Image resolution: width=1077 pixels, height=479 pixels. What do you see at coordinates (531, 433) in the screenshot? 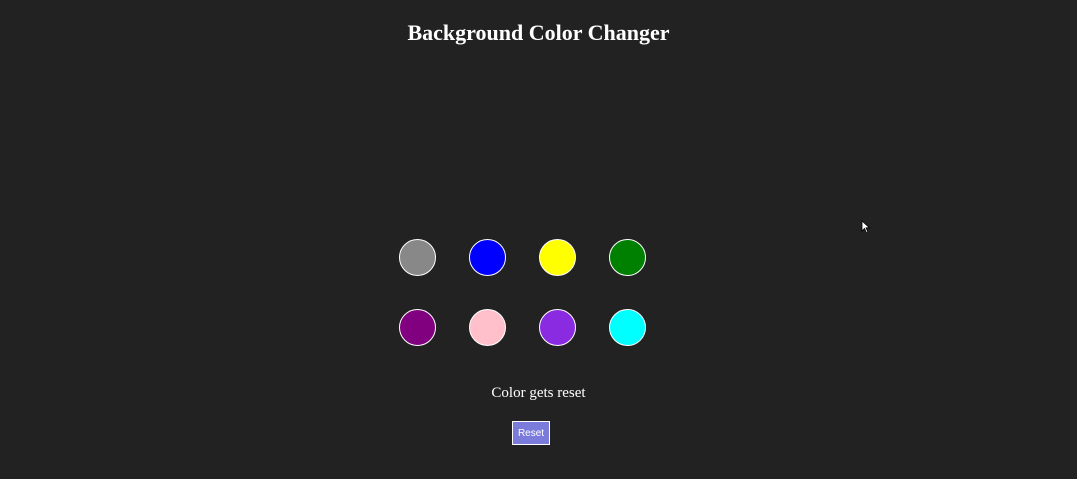
I see `reset-button: Reset` at bounding box center [531, 433].